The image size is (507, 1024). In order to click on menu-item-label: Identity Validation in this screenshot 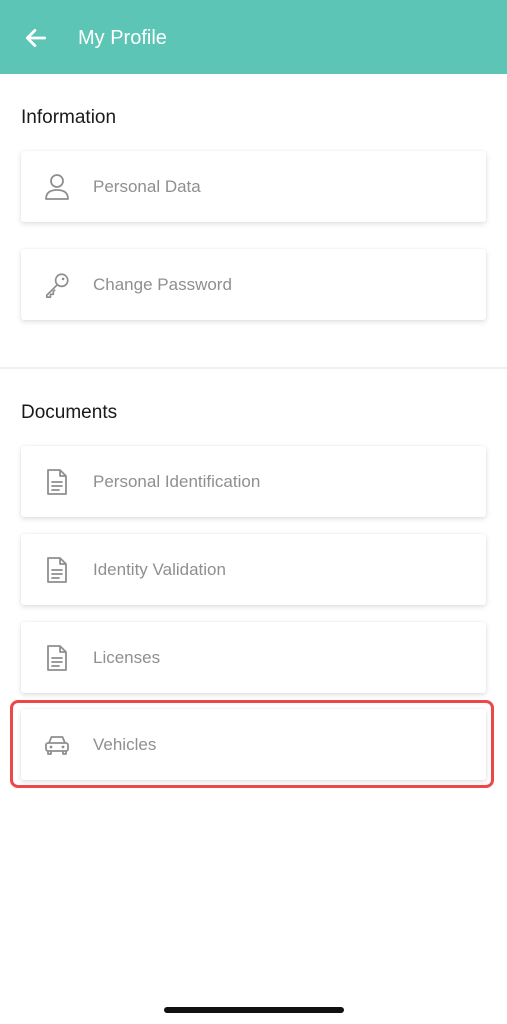, I will do `click(159, 569)`.